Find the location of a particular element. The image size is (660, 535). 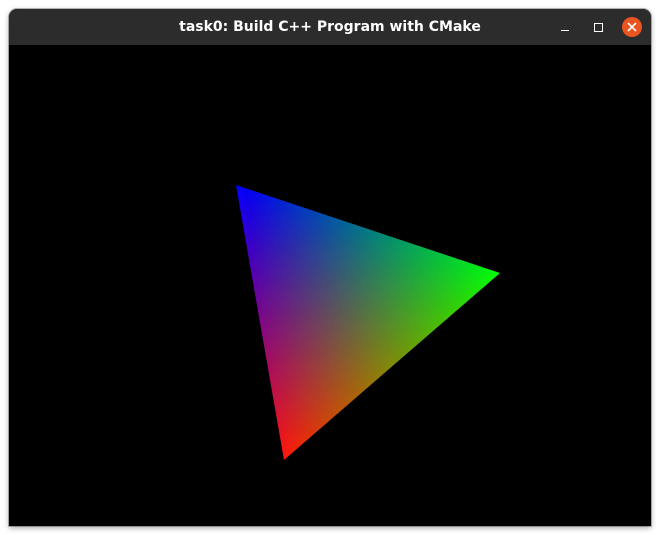

close-icon is located at coordinates (632, 27).